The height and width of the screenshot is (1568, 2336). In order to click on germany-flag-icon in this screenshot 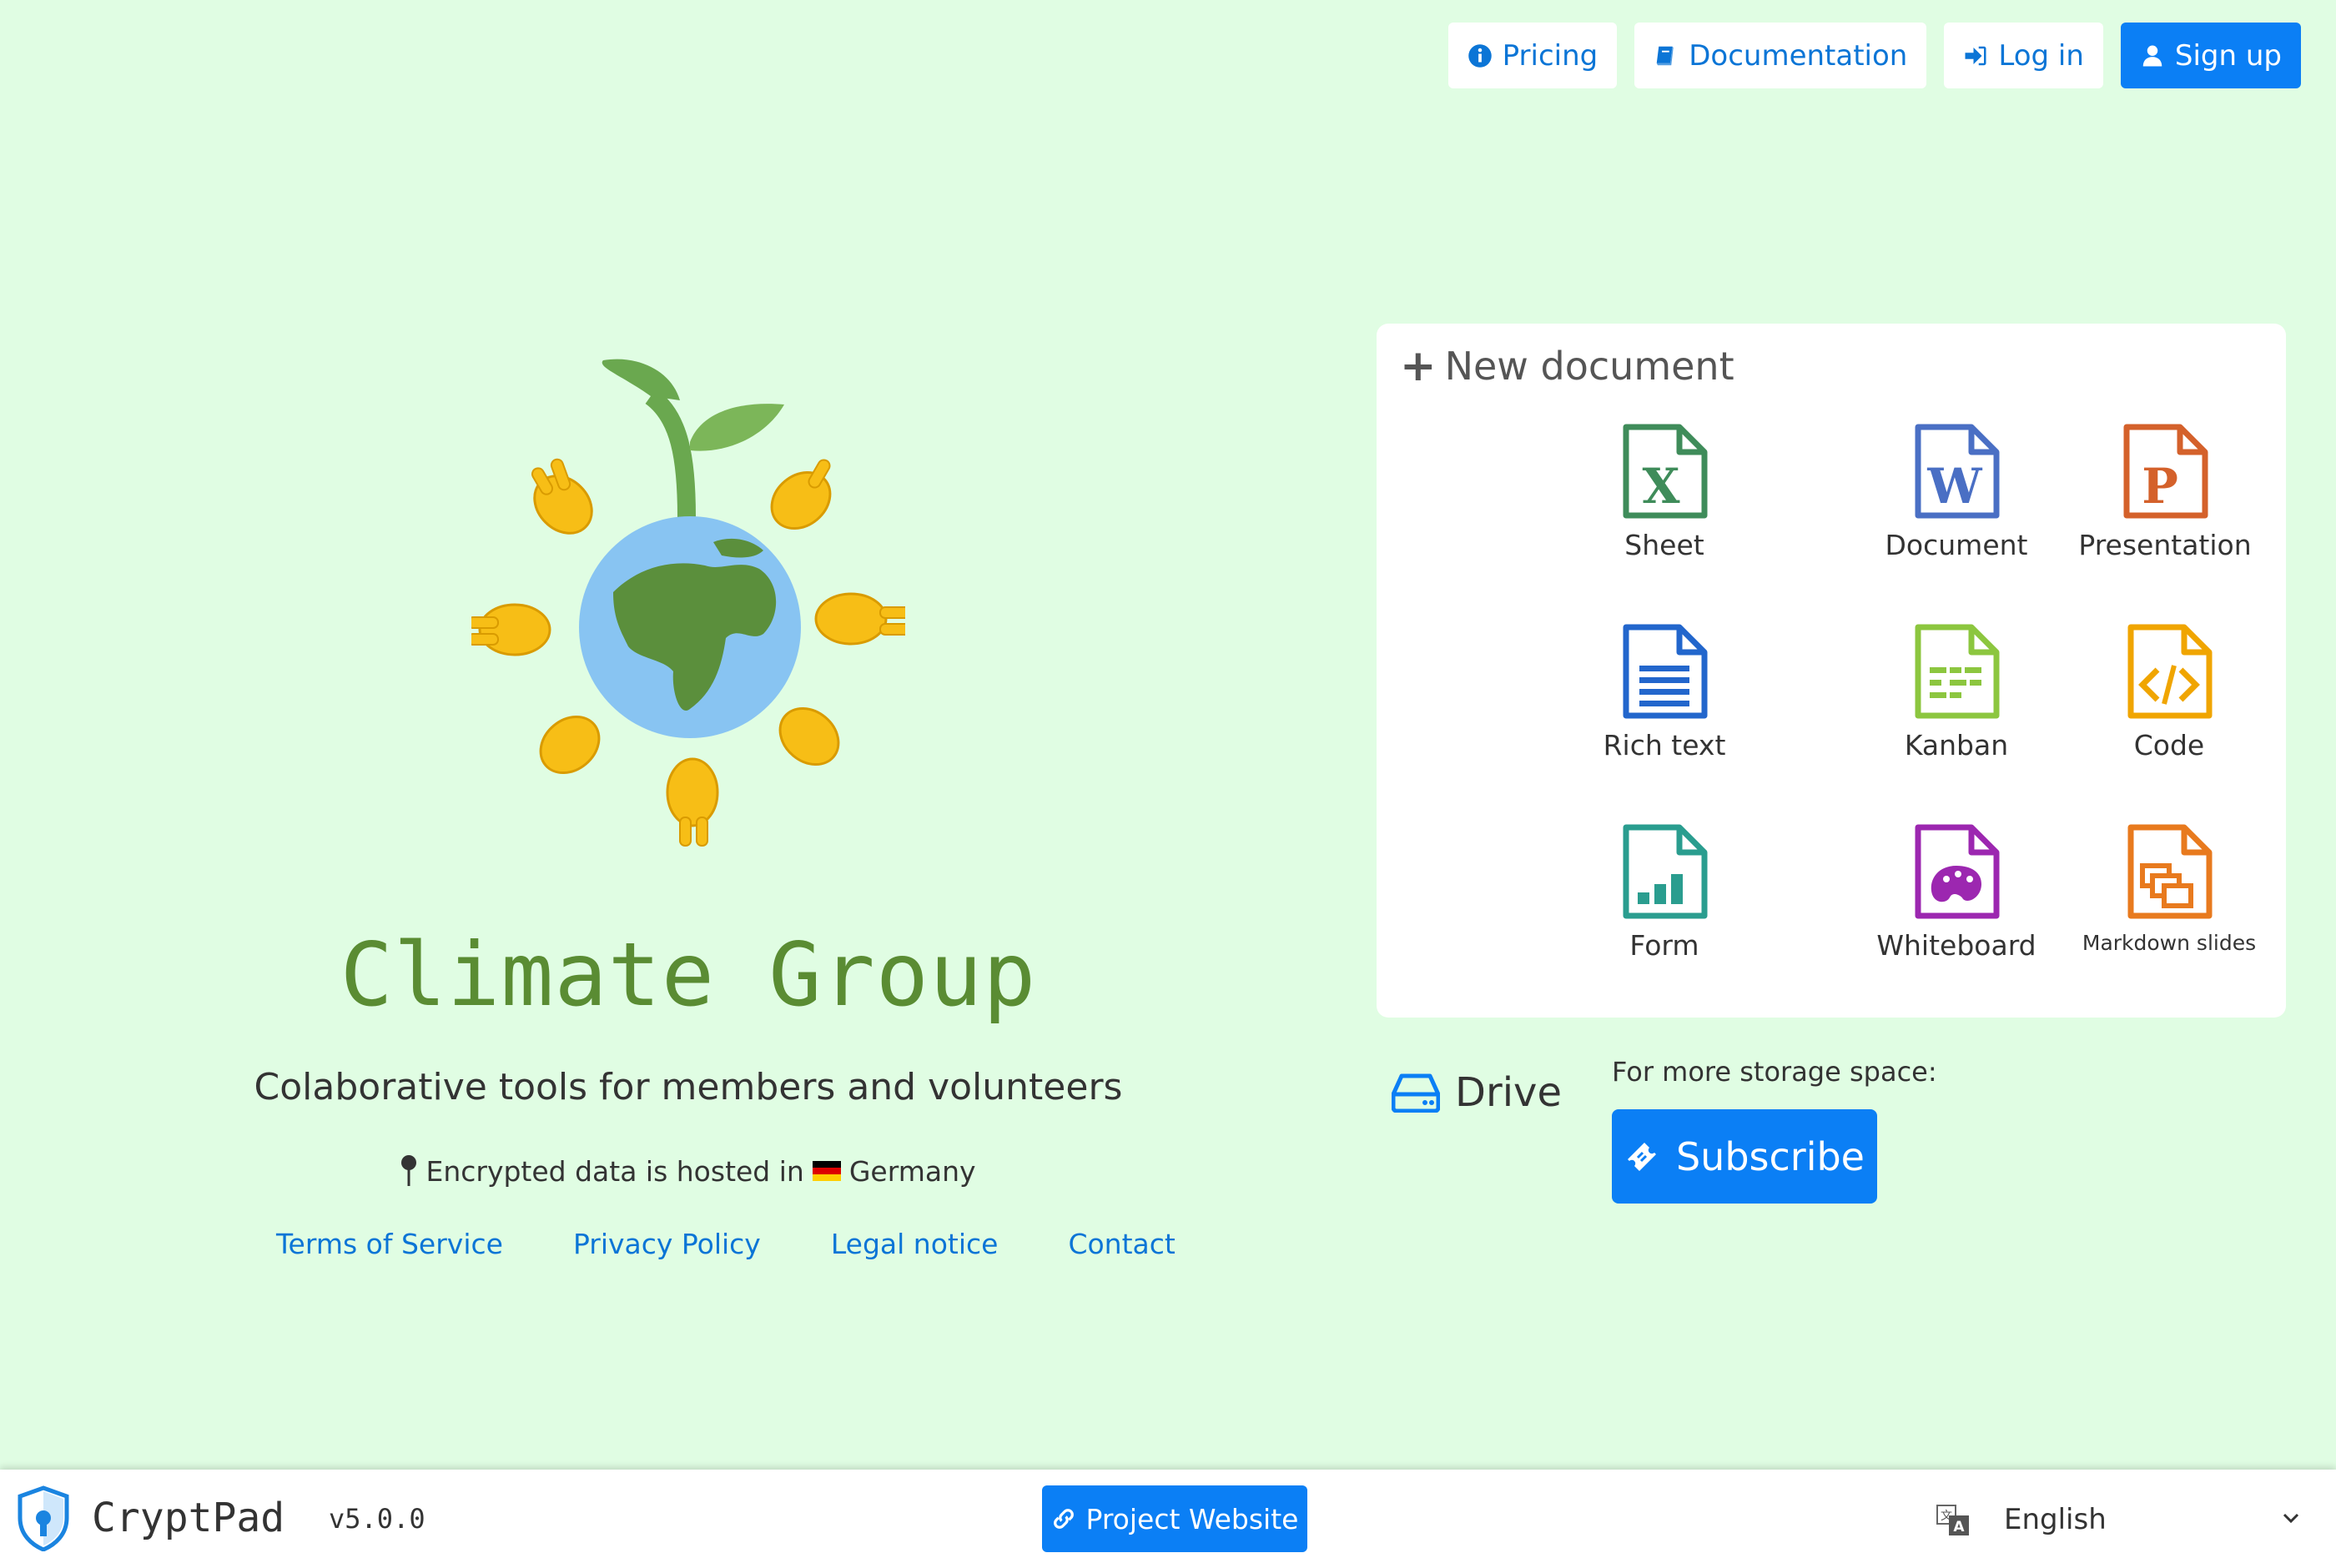, I will do `click(826, 1171)`.